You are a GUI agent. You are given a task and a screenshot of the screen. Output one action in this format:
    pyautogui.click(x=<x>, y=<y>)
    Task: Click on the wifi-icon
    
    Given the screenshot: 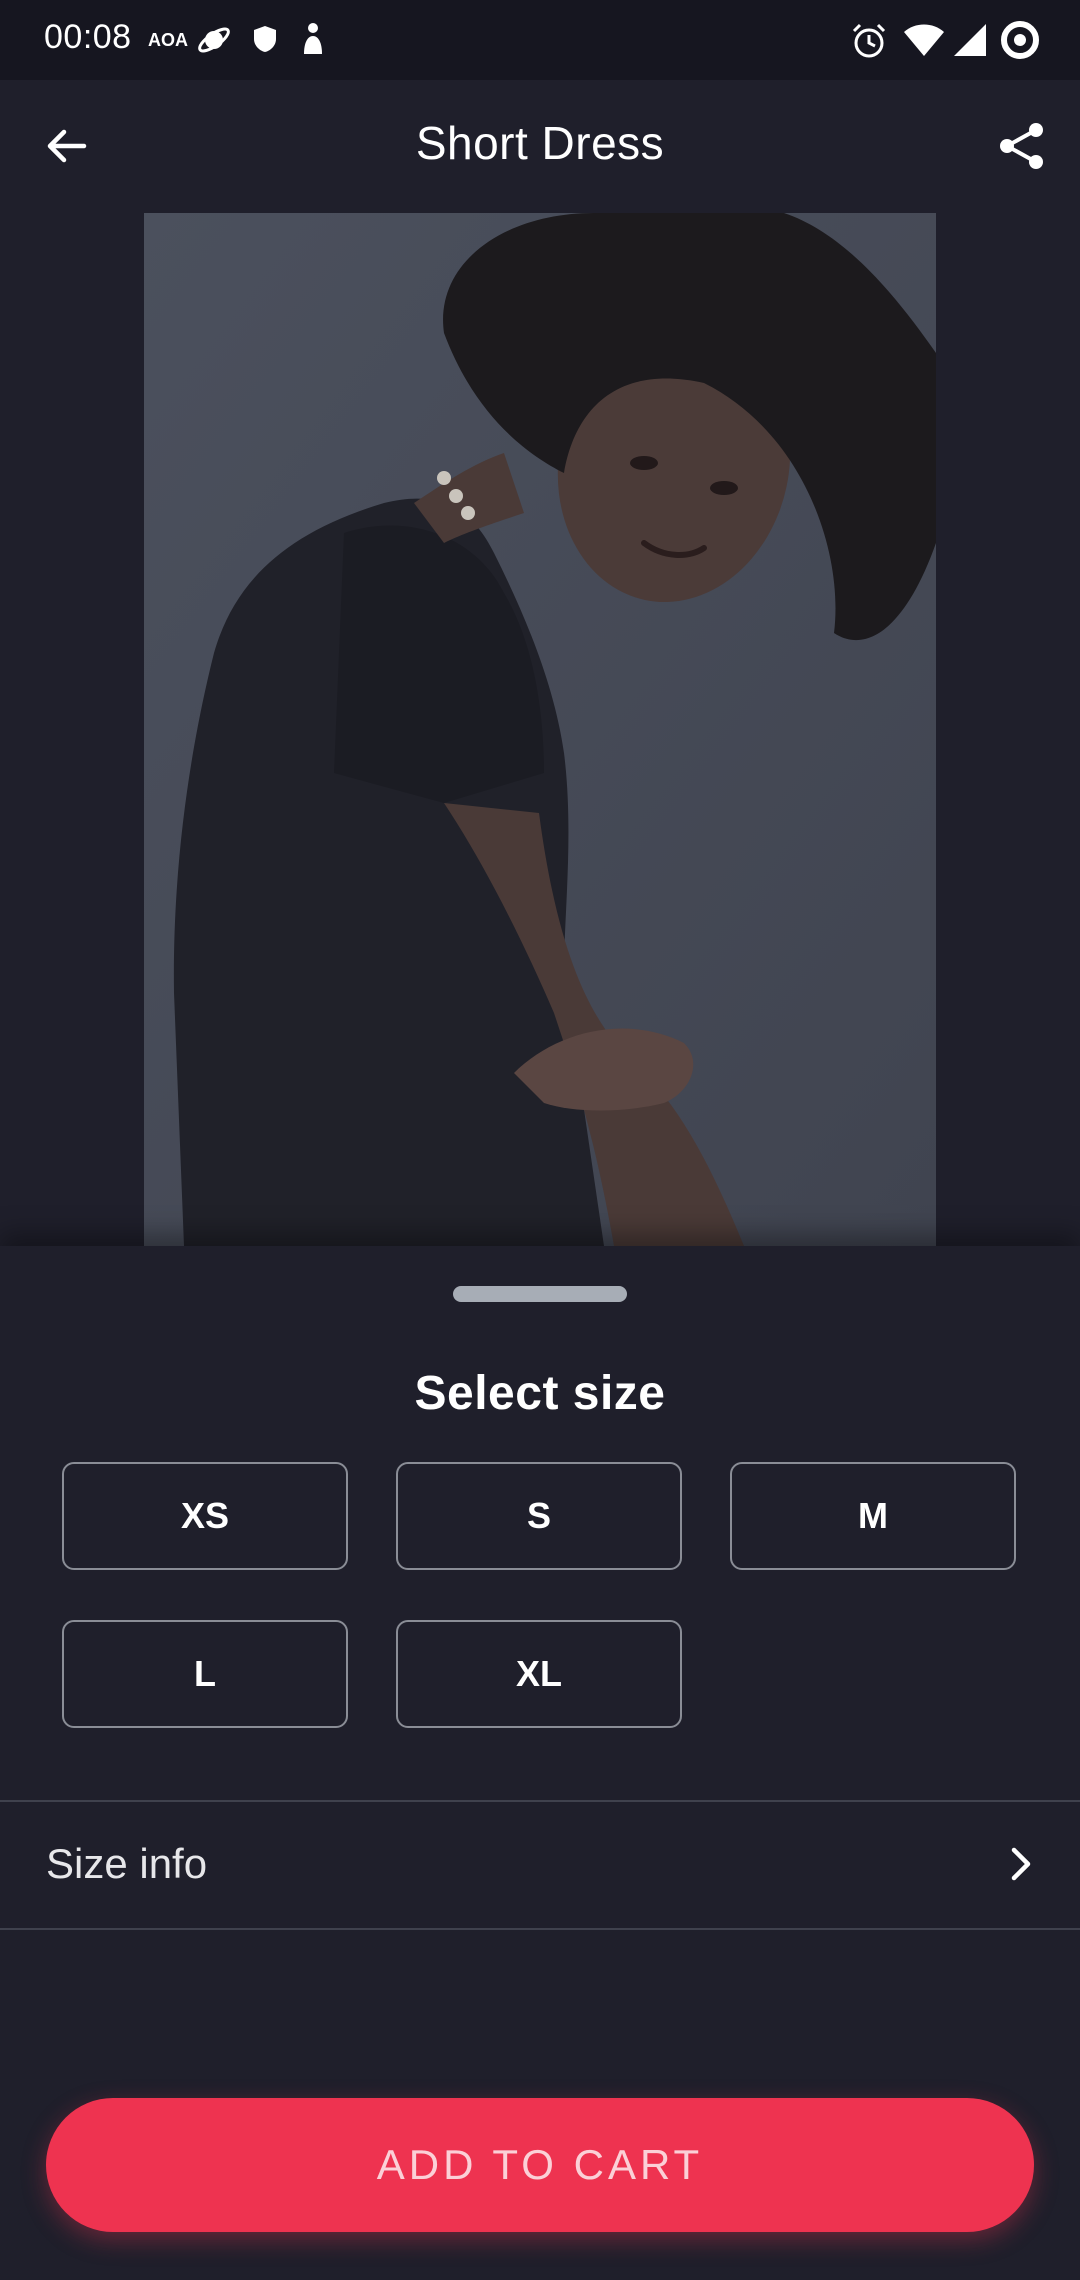 What is the action you would take?
    pyautogui.click(x=924, y=41)
    